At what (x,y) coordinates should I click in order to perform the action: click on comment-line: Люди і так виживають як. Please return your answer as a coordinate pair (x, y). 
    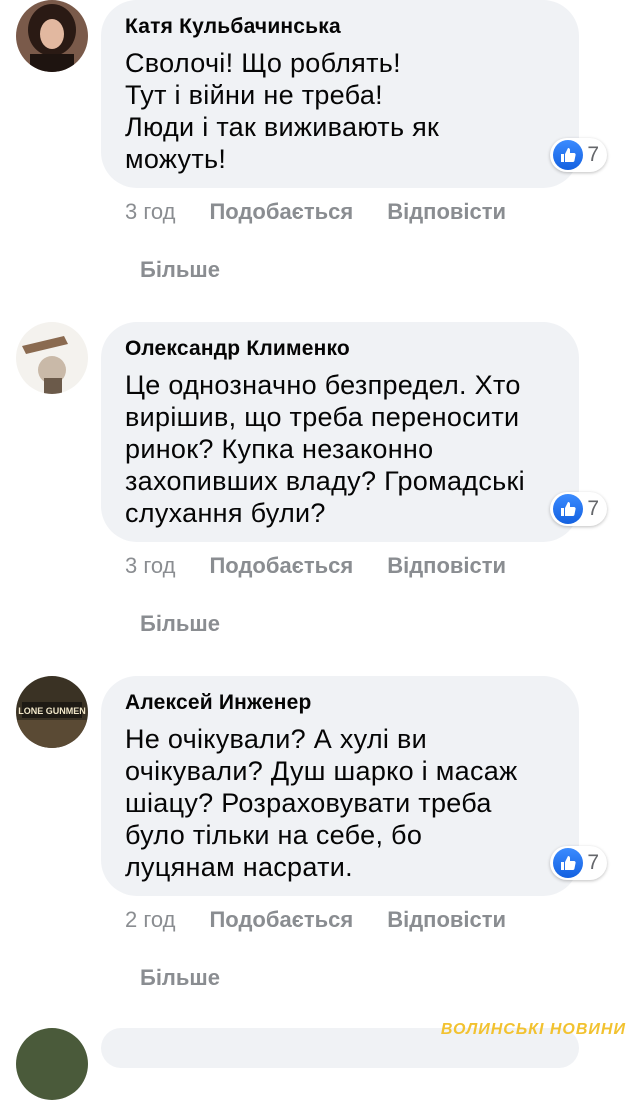
    Looking at the image, I should click on (282, 127).